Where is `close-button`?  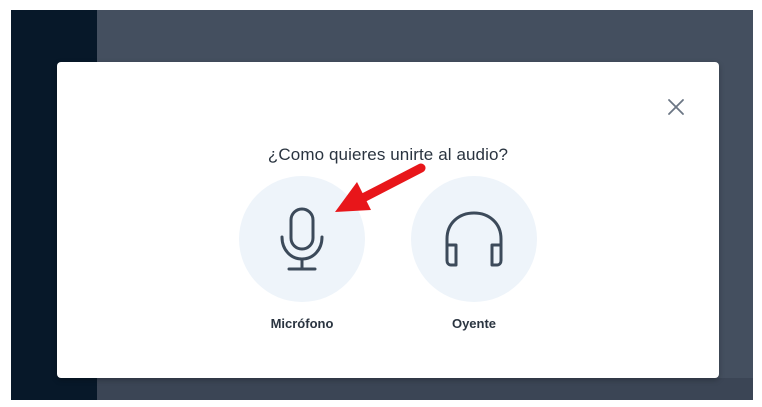 close-button is located at coordinates (676, 107).